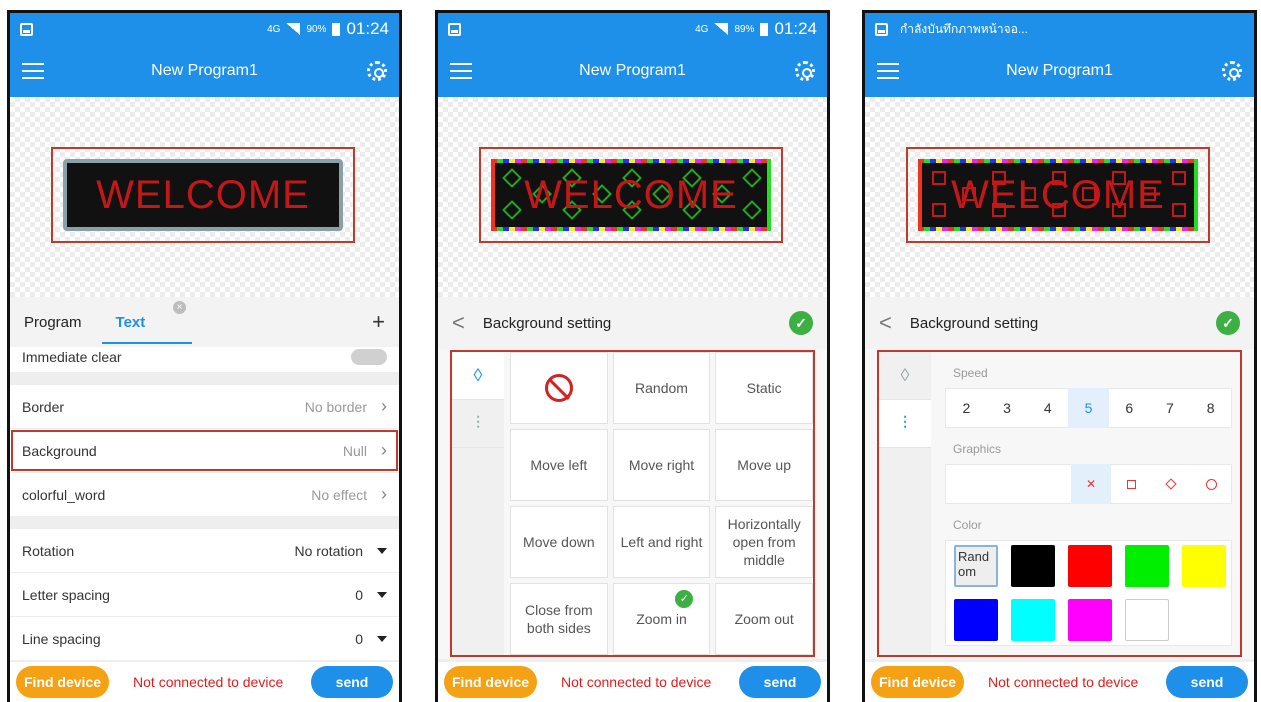 This screenshot has width=1261, height=702. What do you see at coordinates (559, 465) in the screenshot?
I see `effect-move-left: Move left` at bounding box center [559, 465].